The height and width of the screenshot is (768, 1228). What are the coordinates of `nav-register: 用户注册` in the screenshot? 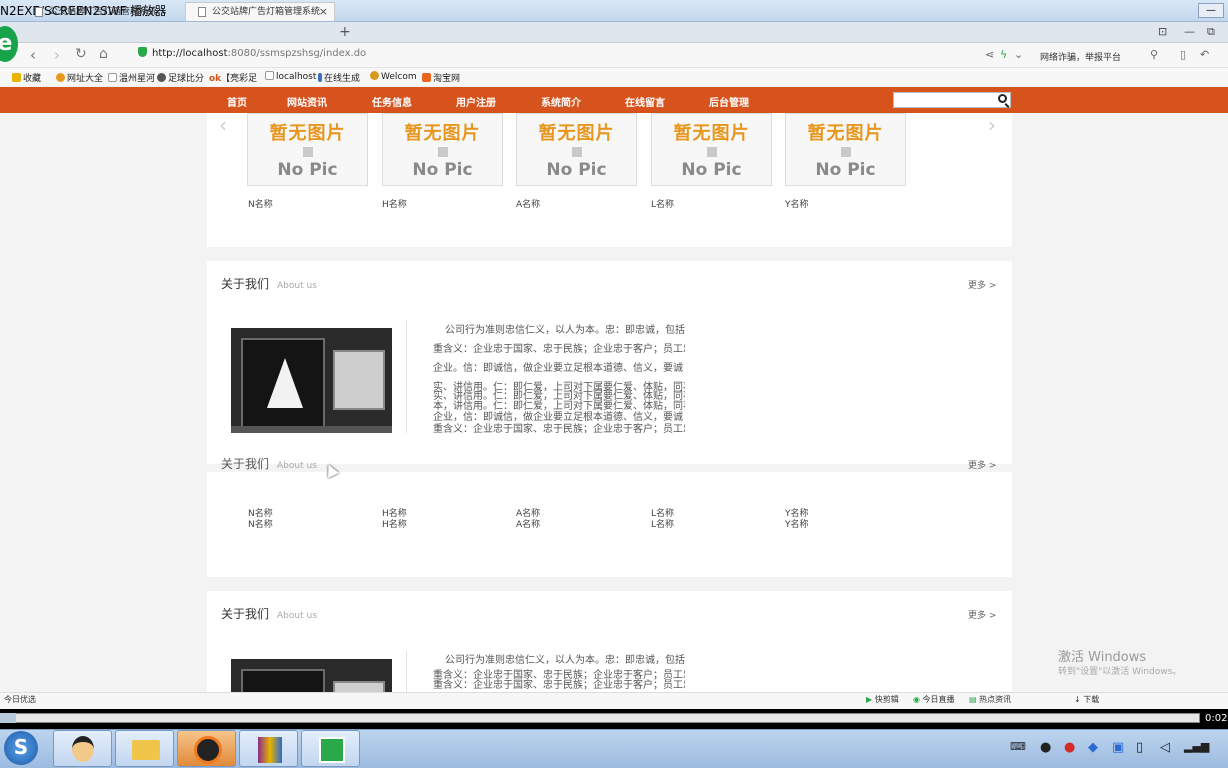 It's located at (476, 101).